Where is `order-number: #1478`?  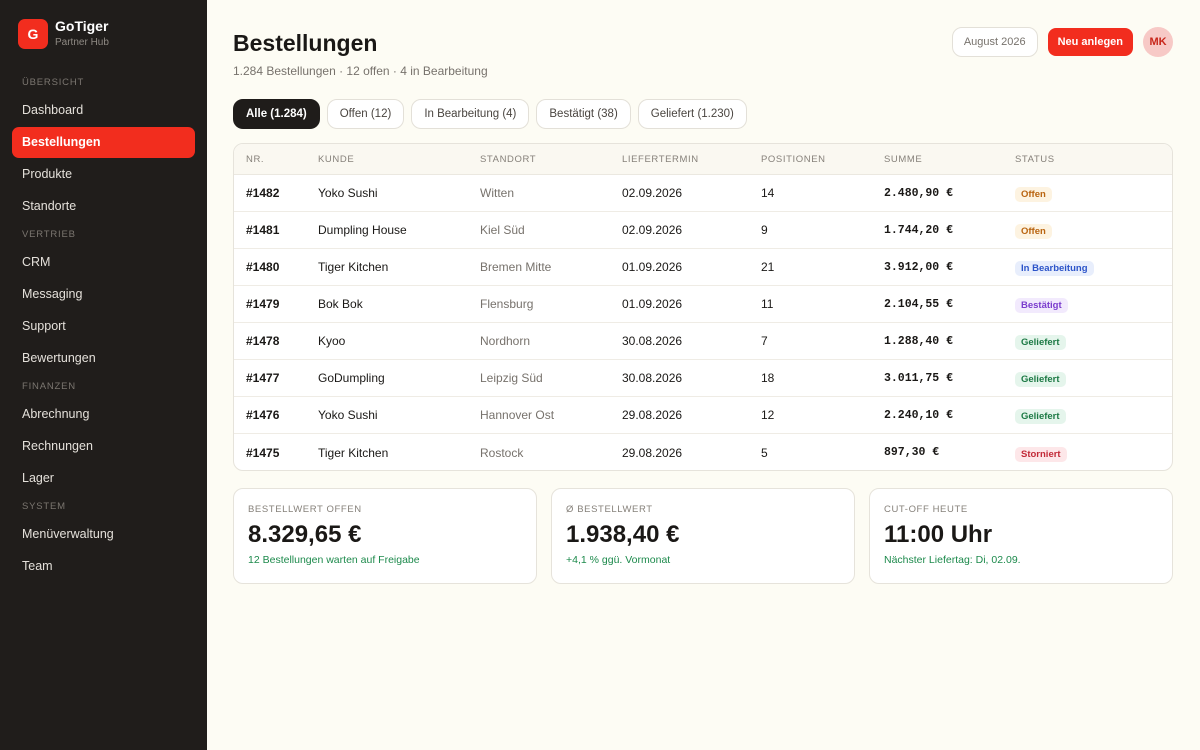
order-number: #1478 is located at coordinates (263, 341).